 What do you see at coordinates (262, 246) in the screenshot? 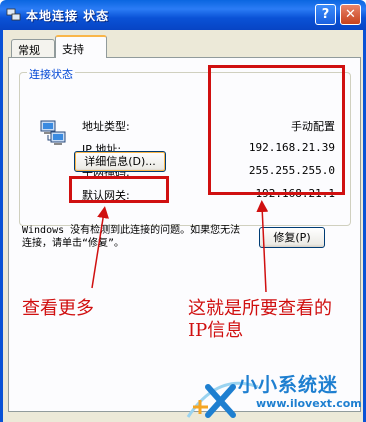
I see `arrow-to-ip-info` at bounding box center [262, 246].